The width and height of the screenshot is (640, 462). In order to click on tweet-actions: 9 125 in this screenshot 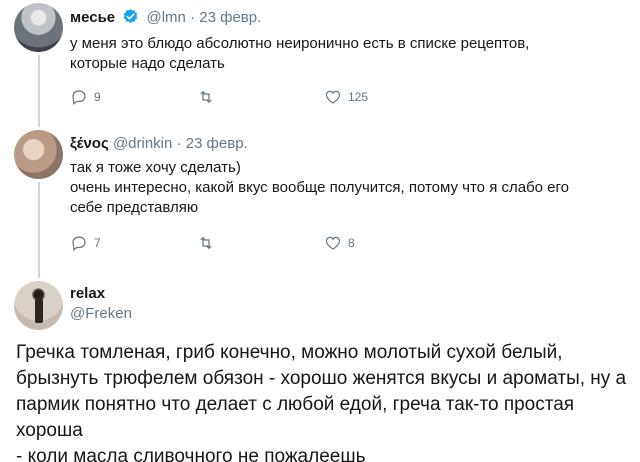, I will do `click(270, 98)`.